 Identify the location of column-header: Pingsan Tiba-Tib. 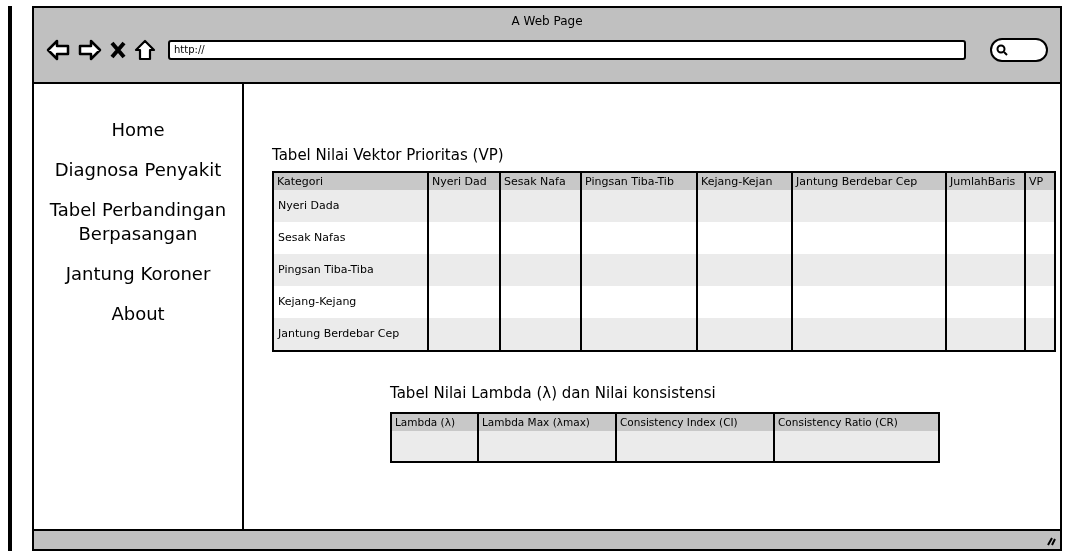
(639, 181).